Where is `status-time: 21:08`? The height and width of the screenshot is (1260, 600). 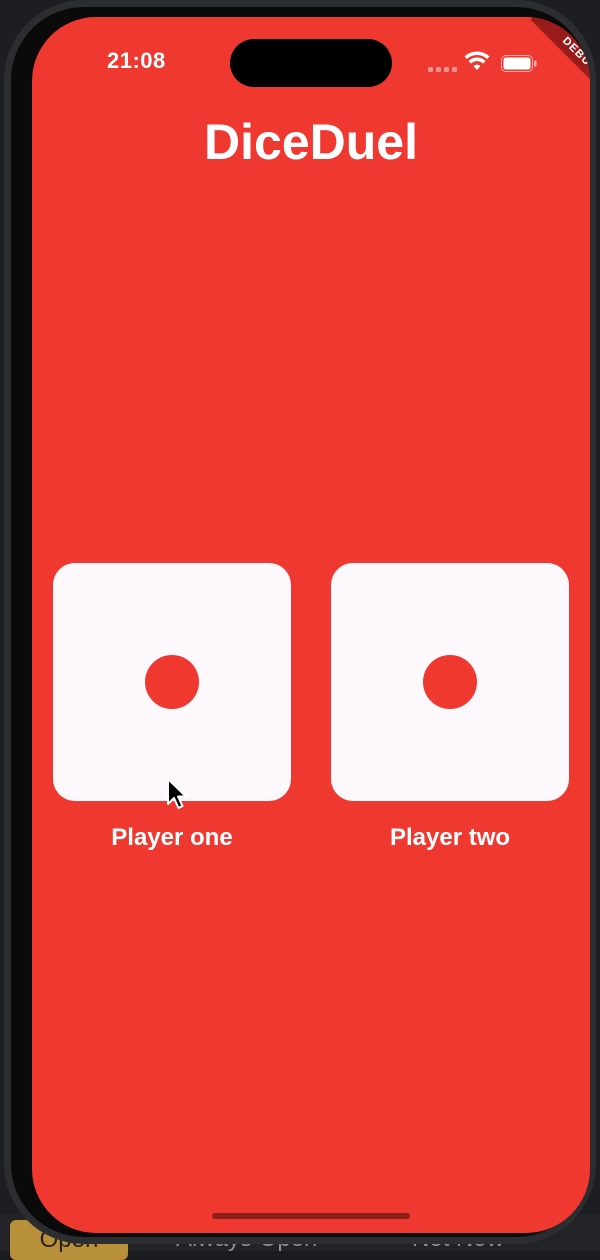
status-time: 21:08 is located at coordinates (136, 60).